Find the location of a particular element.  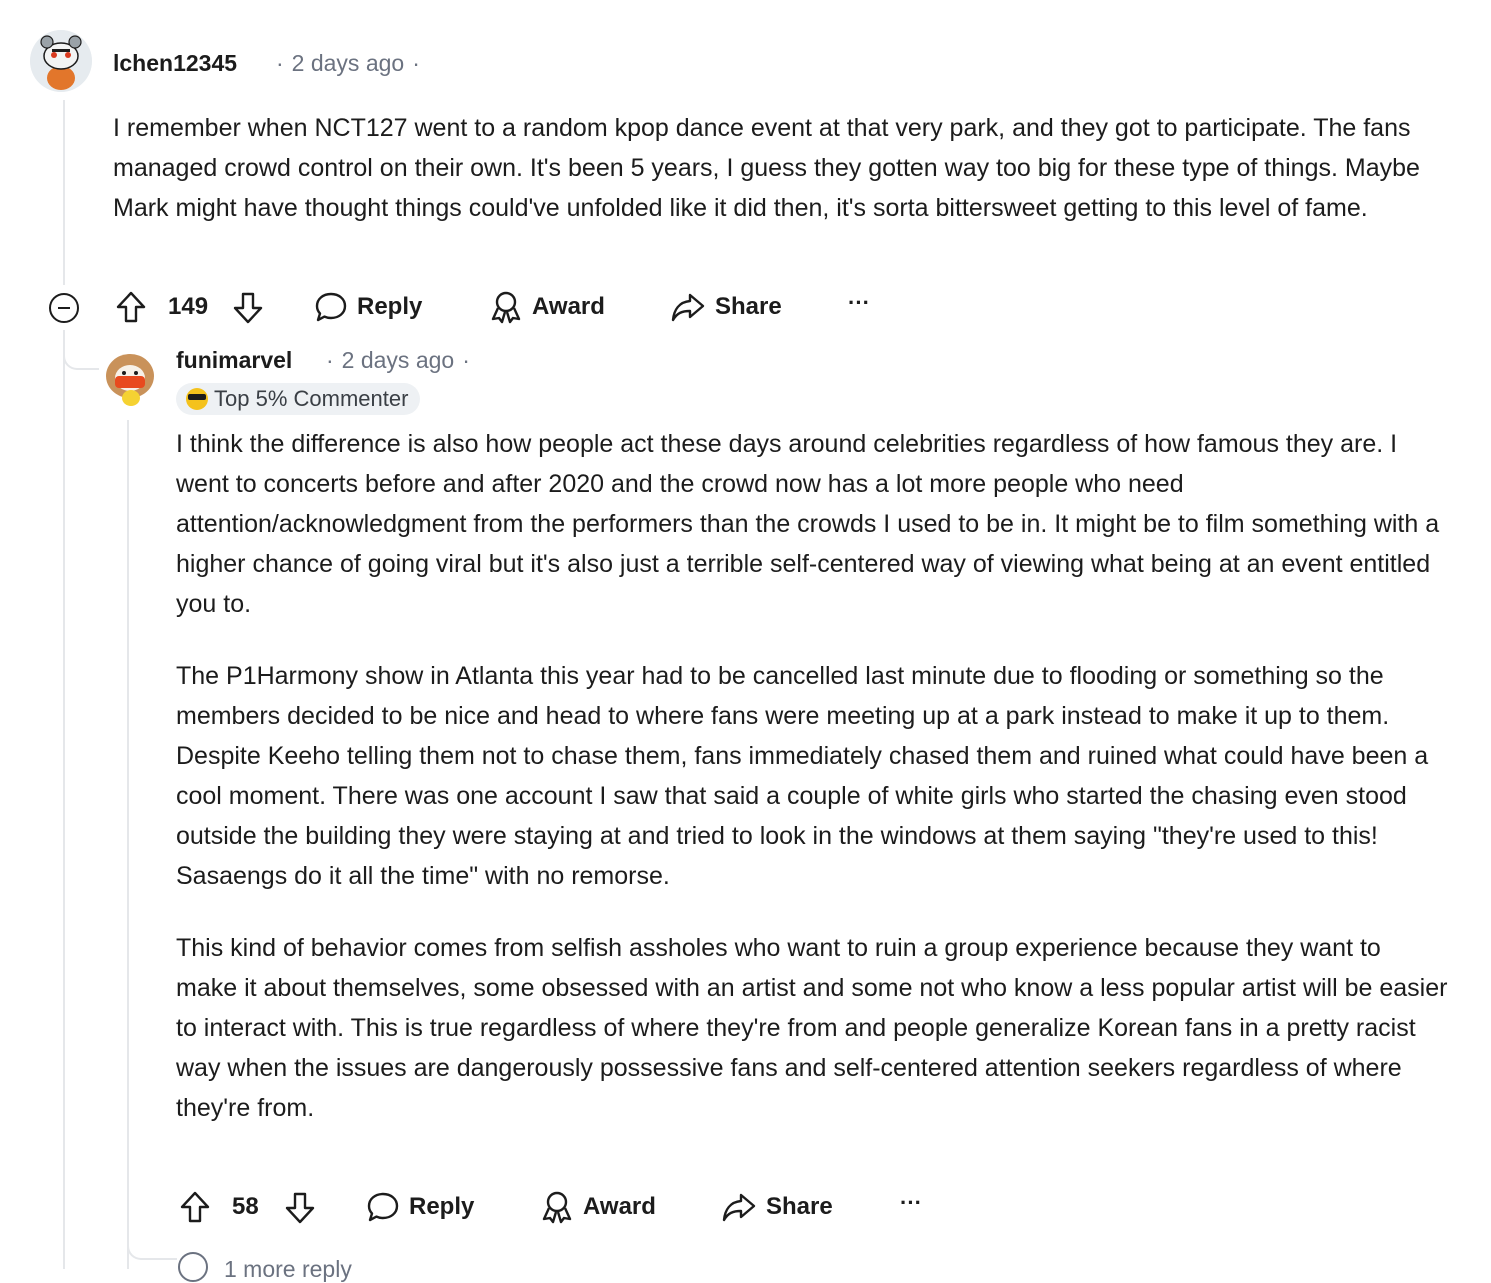

comment-author: funimarvel is located at coordinates (234, 360).